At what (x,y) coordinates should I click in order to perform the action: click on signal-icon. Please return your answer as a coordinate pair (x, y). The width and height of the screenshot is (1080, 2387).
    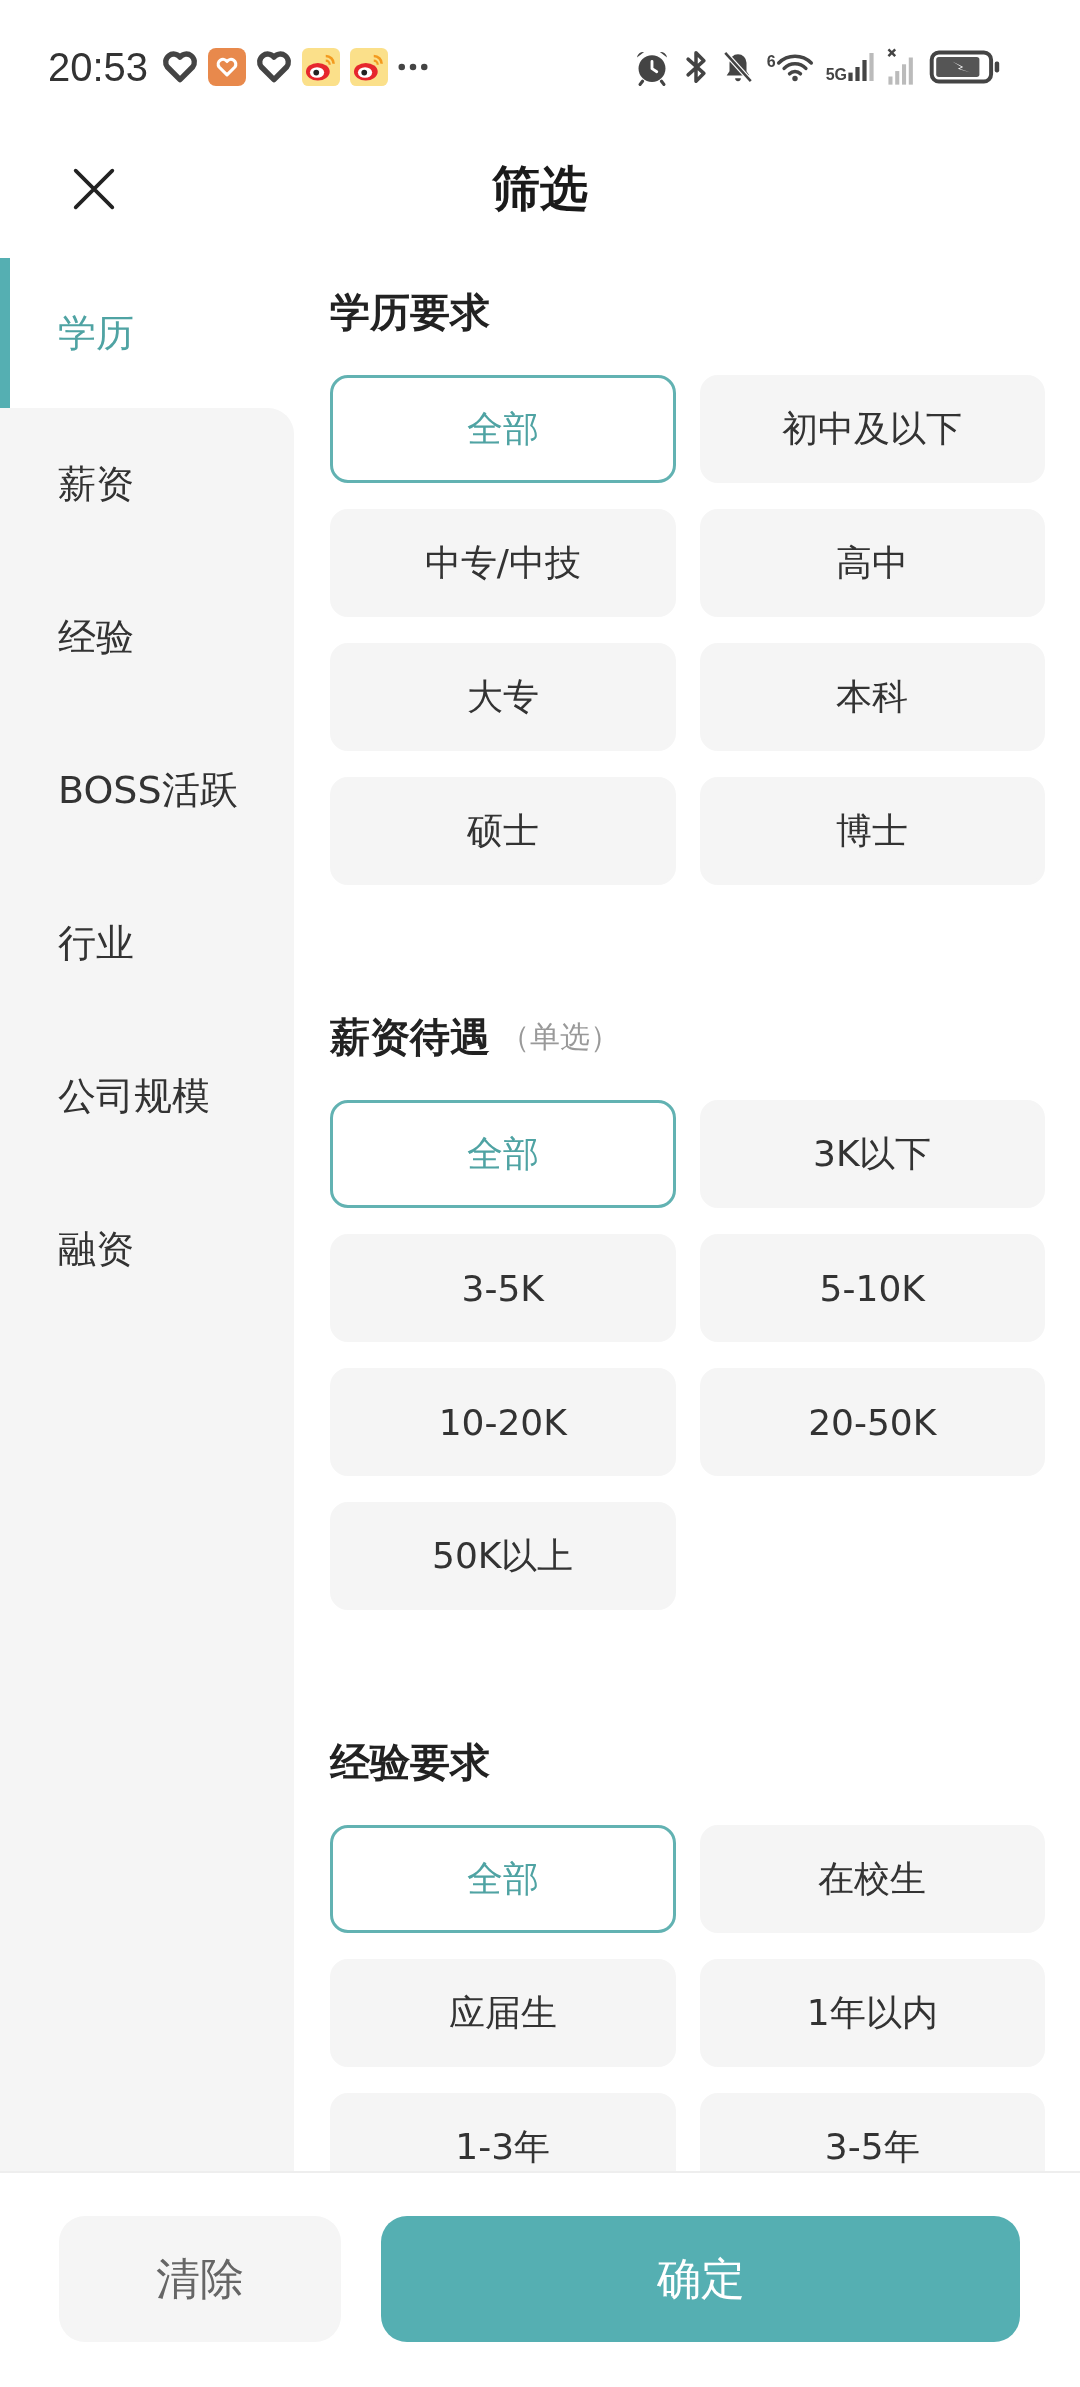
    Looking at the image, I should click on (861, 67).